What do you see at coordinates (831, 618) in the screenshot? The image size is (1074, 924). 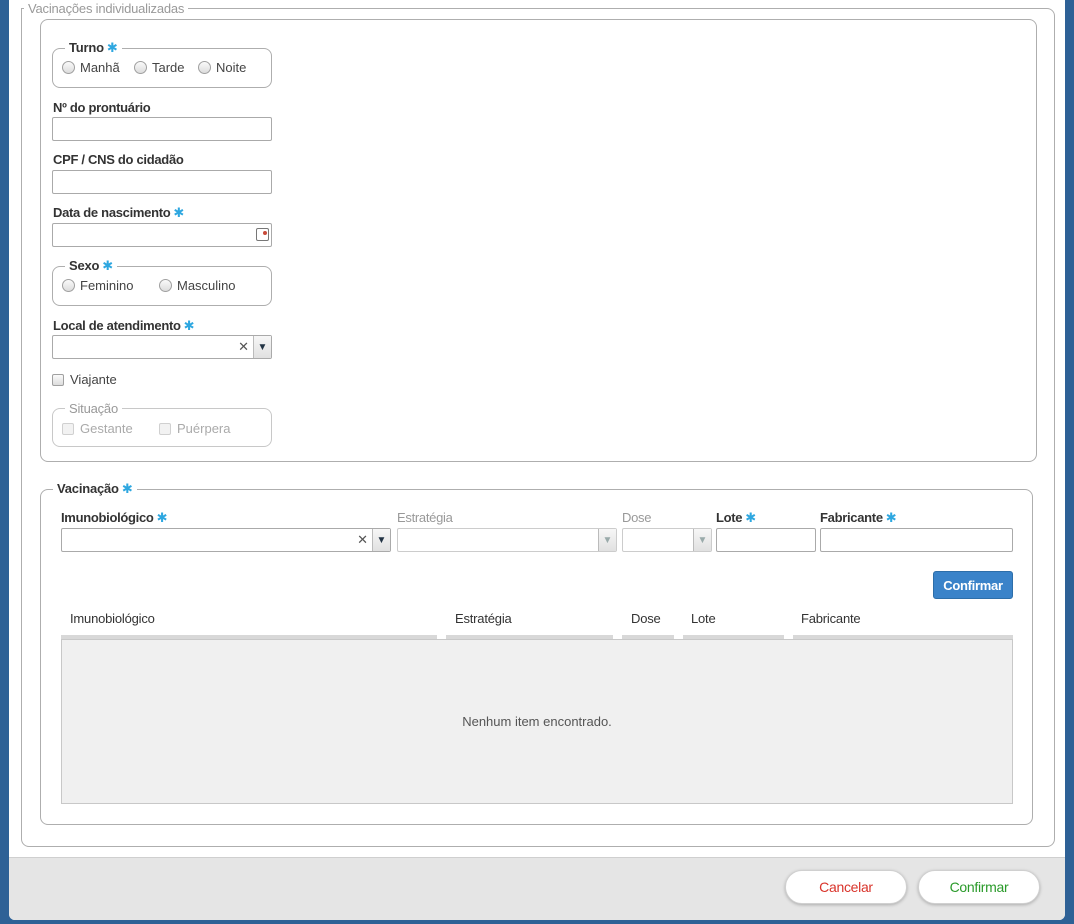 I see `table-header-fabricante: Fabricante` at bounding box center [831, 618].